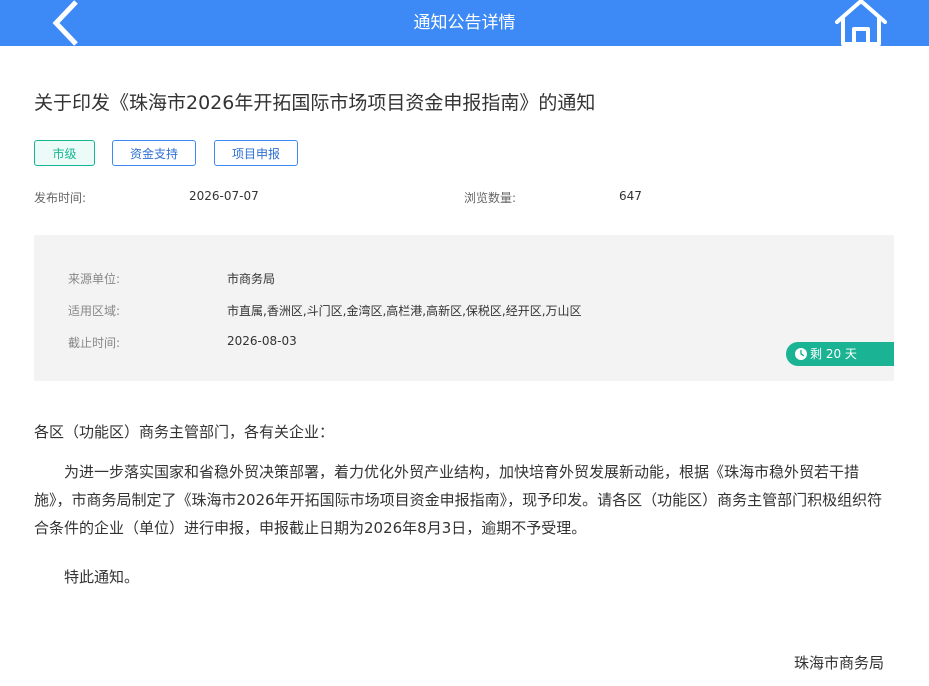 The height and width of the screenshot is (686, 929). I want to click on clock-icon, so click(801, 354).